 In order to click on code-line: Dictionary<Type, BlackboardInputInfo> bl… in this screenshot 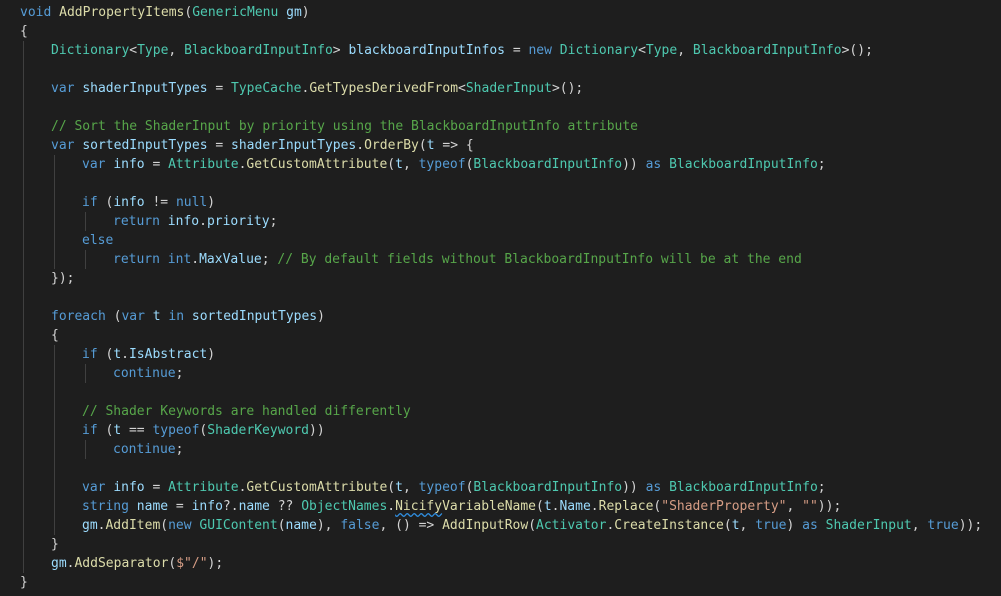, I will do `click(501, 50)`.